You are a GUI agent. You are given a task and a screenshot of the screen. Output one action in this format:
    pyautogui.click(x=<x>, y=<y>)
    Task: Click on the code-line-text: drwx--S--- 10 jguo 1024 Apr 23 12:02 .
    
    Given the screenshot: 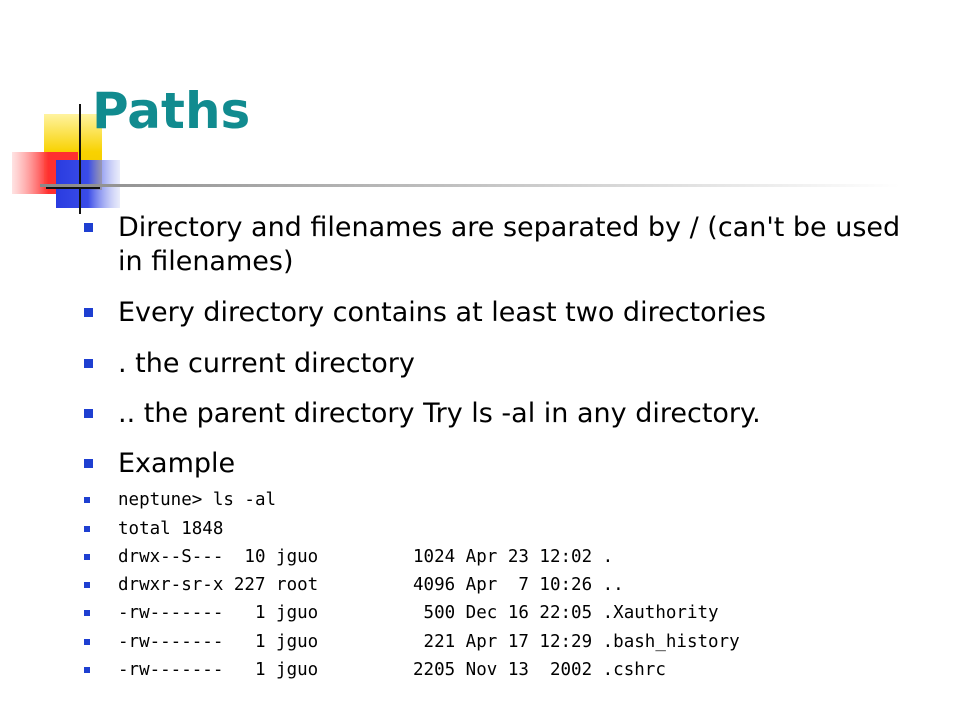 What is the action you would take?
    pyautogui.click(x=366, y=557)
    